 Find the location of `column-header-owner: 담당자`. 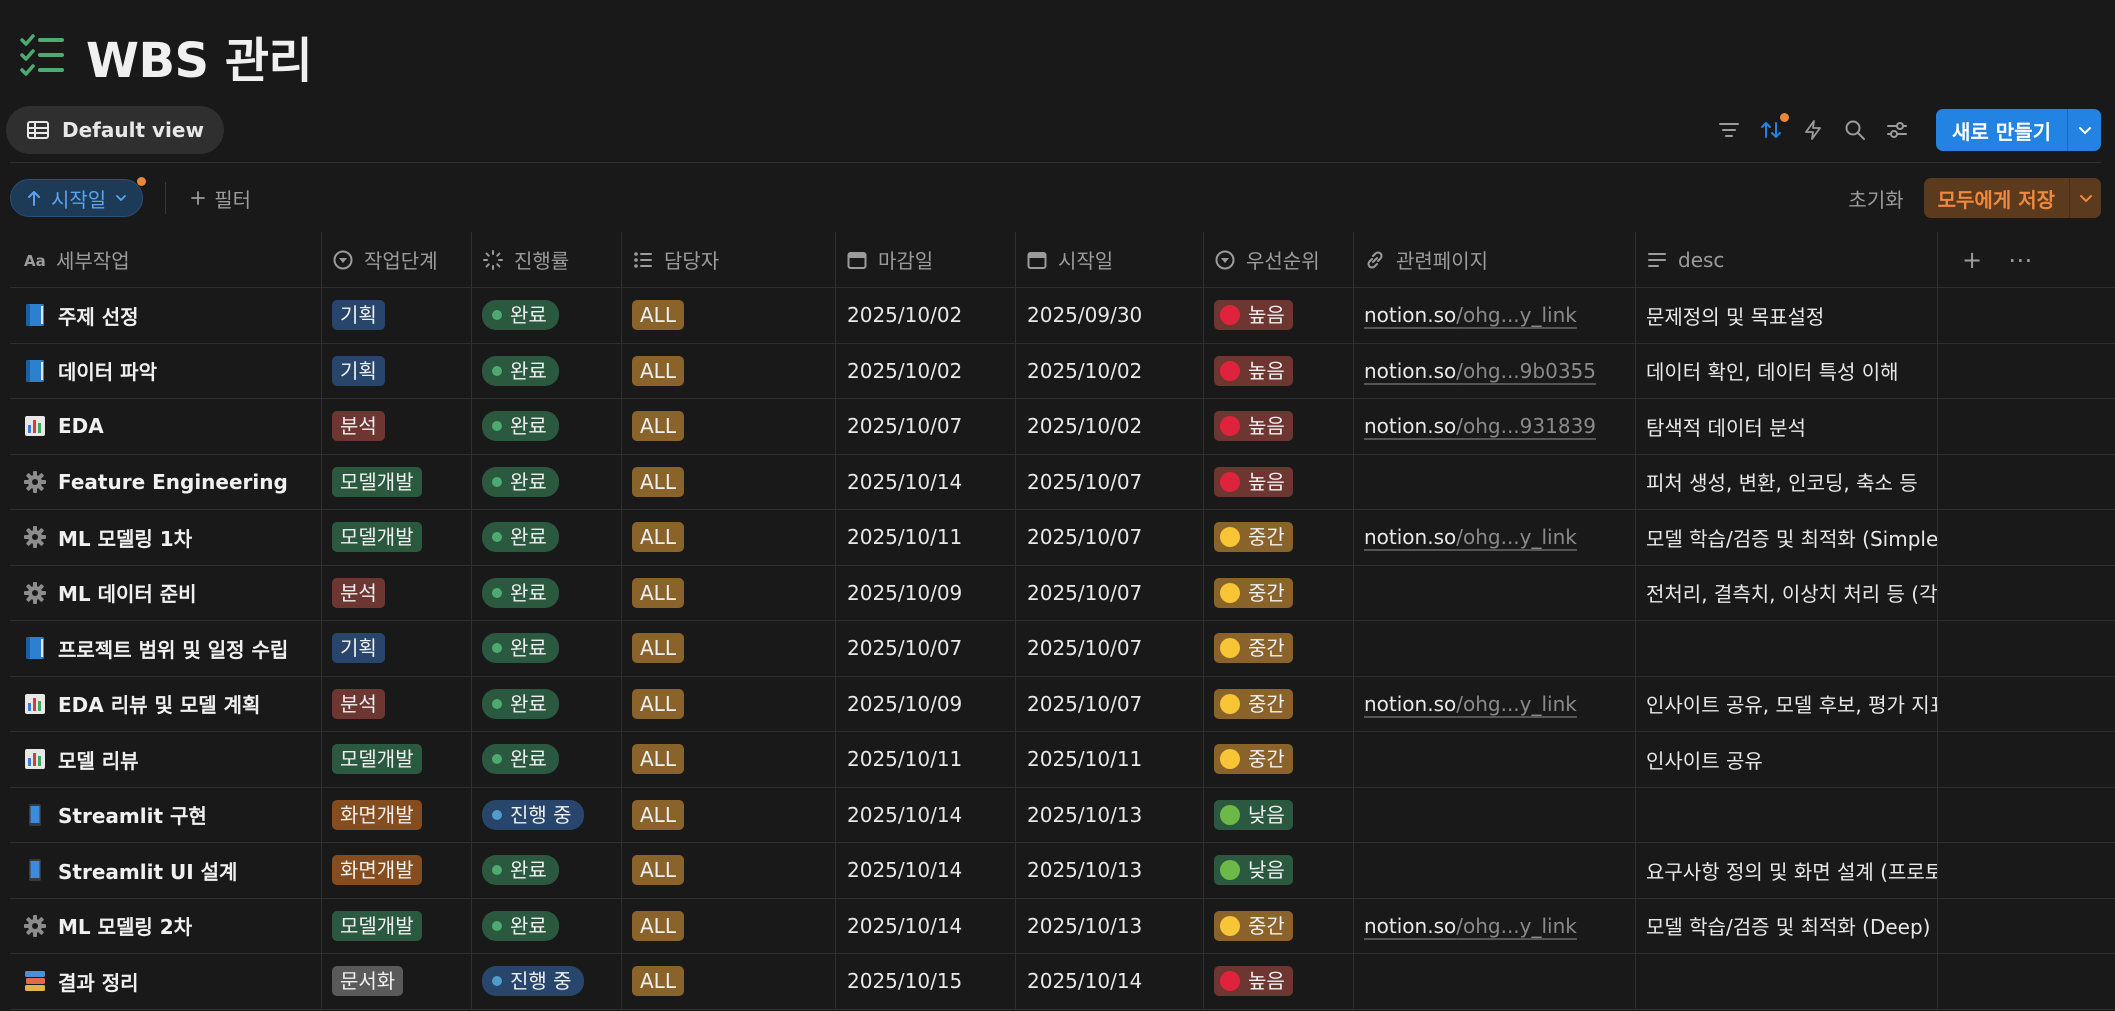

column-header-owner: 담당자 is located at coordinates (729, 259).